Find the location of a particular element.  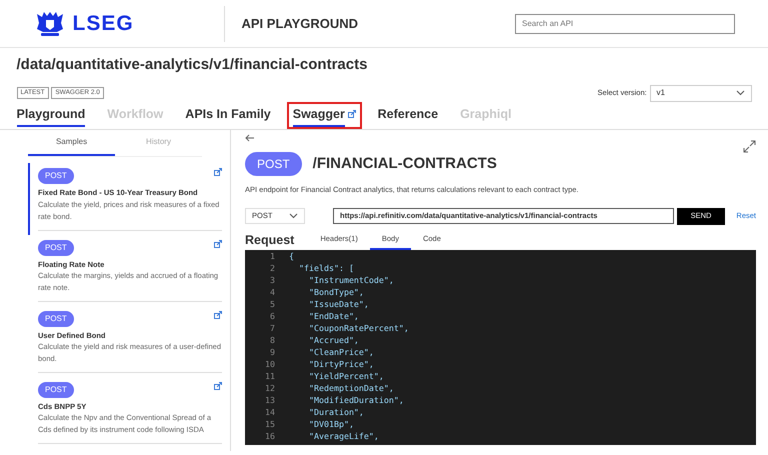

code-line: "ModifiedDuration", is located at coordinates (356, 400).